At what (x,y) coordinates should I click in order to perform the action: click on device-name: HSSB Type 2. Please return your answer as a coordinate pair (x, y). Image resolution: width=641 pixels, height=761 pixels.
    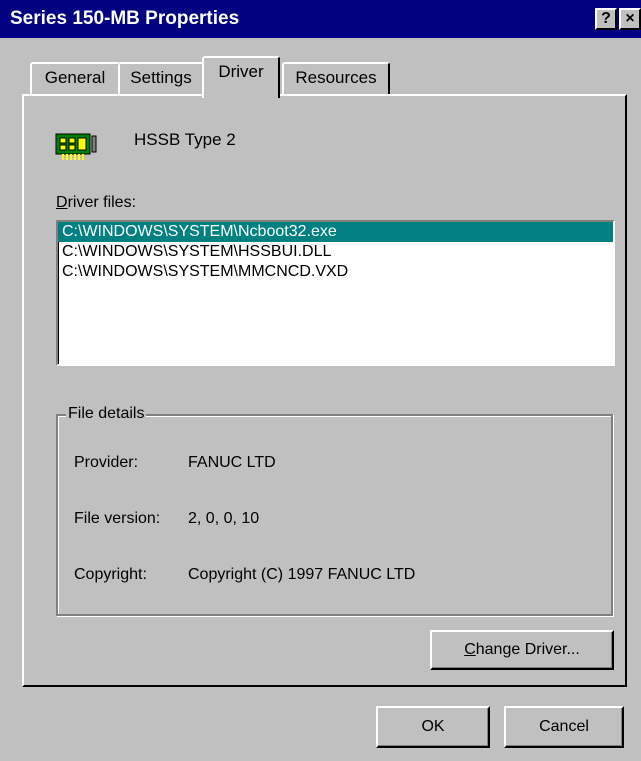
    Looking at the image, I should click on (185, 139).